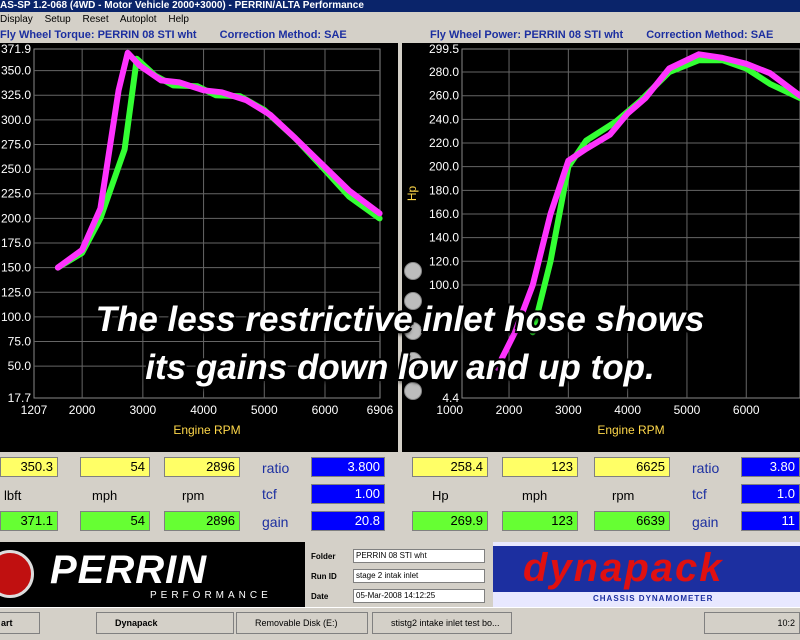 The image size is (800, 640). I want to click on power-rpm-peak-value: 6639, so click(632, 521).